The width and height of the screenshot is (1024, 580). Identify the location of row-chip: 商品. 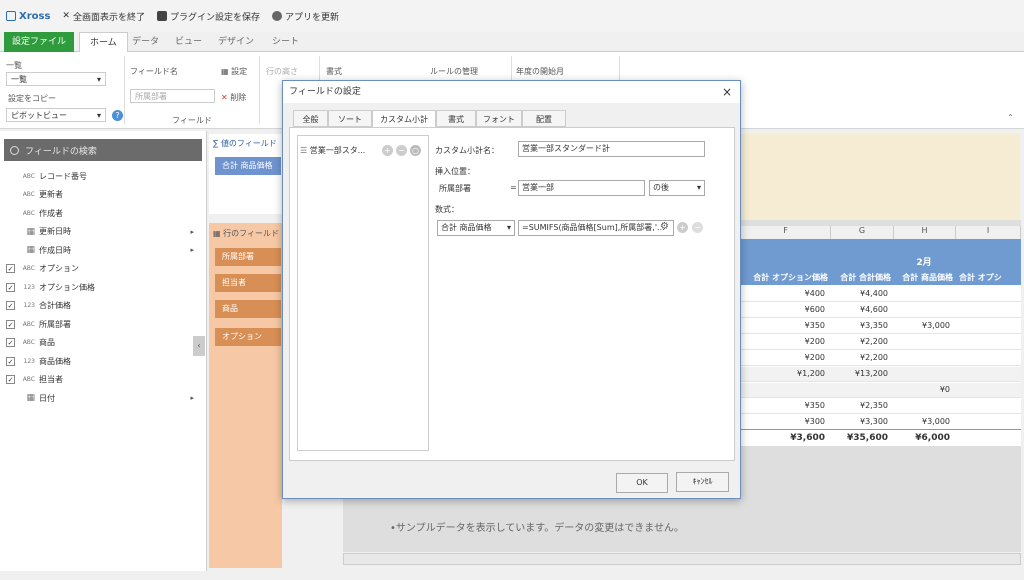
(248, 309).